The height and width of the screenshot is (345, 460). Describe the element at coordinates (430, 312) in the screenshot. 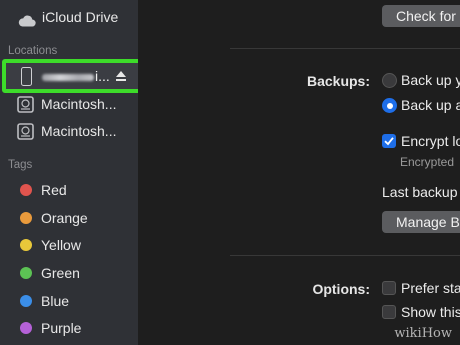

I see `show-this-label: Show this` at that location.